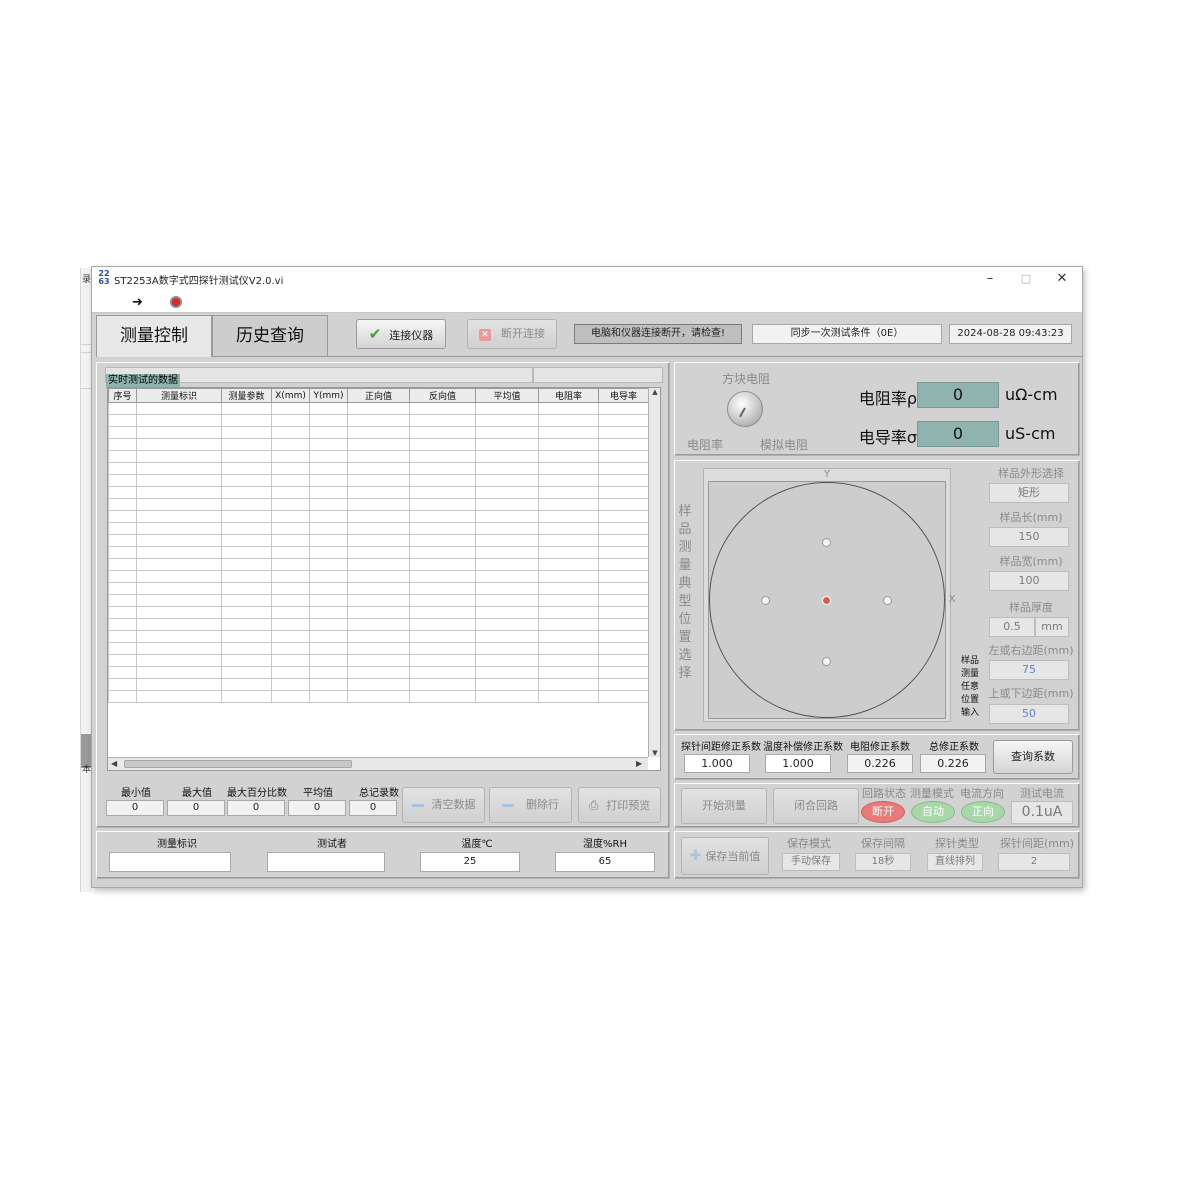 This screenshot has width=1200, height=1200. What do you see at coordinates (639, 763) in the screenshot?
I see `scroll-right-icon: ▶` at bounding box center [639, 763].